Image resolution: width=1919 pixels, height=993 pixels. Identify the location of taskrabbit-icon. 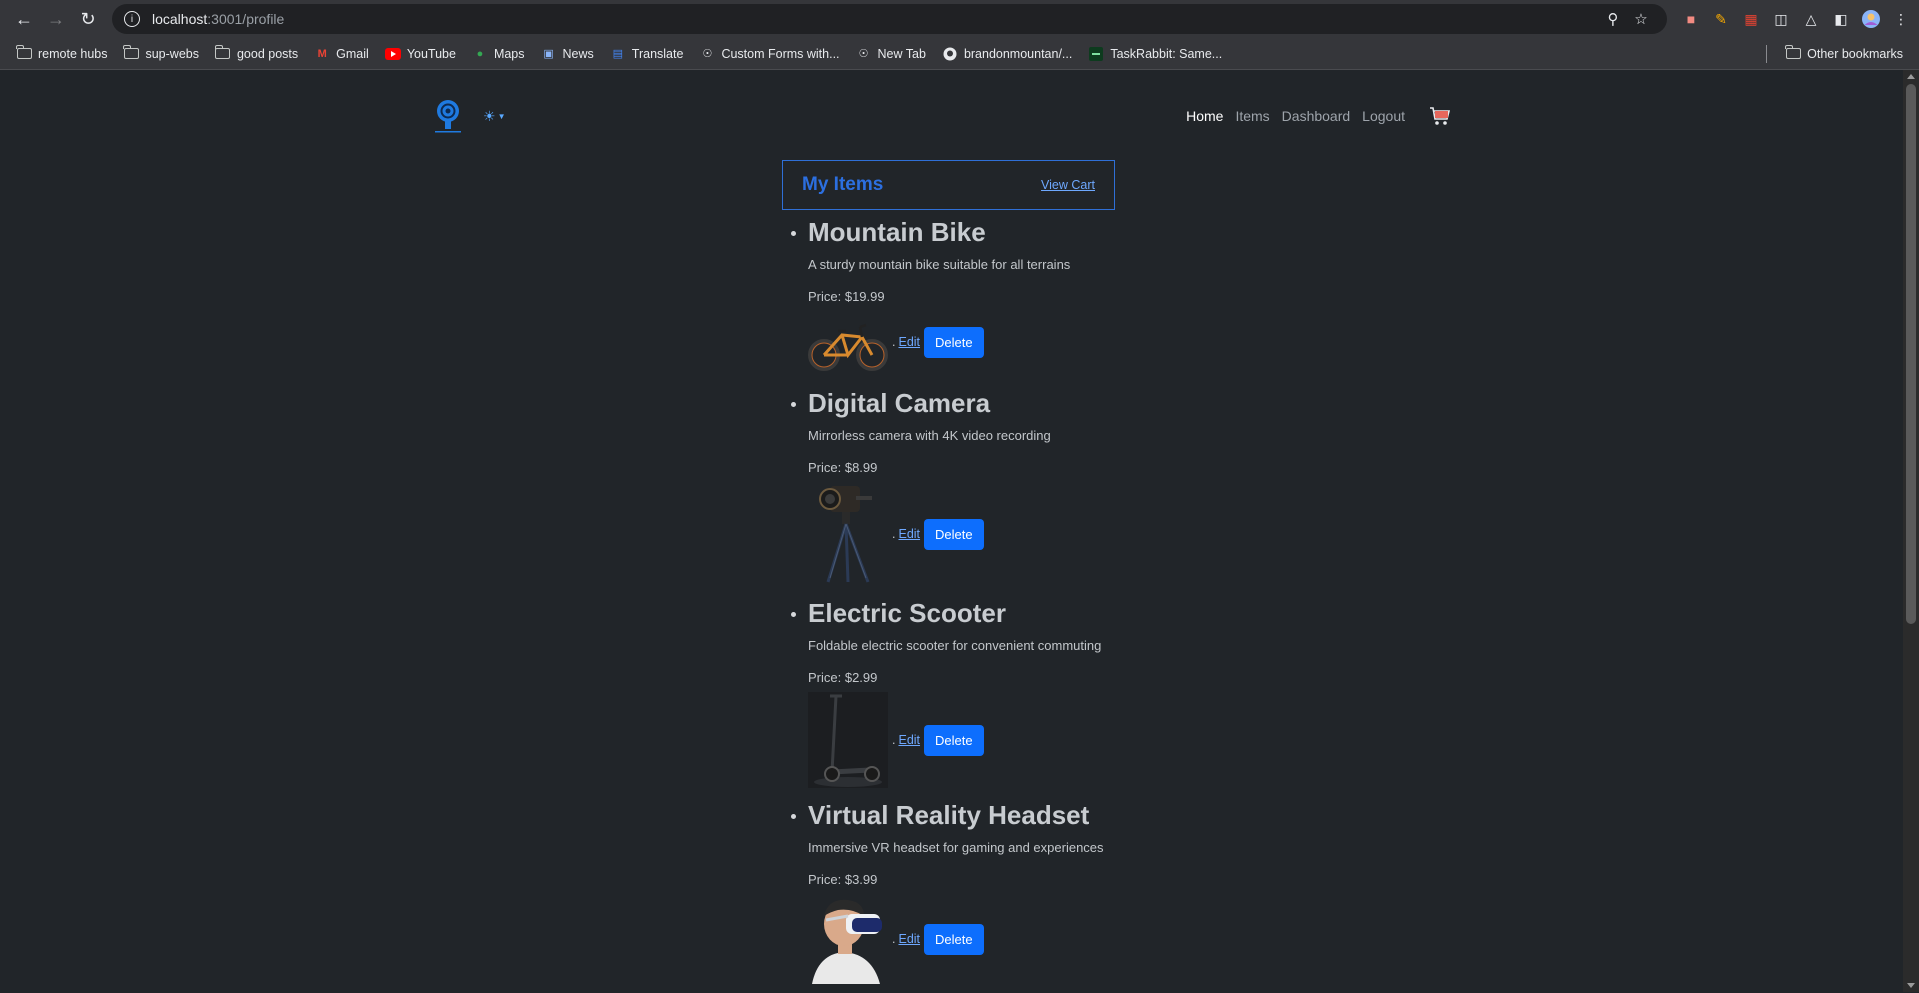
(1096, 53).